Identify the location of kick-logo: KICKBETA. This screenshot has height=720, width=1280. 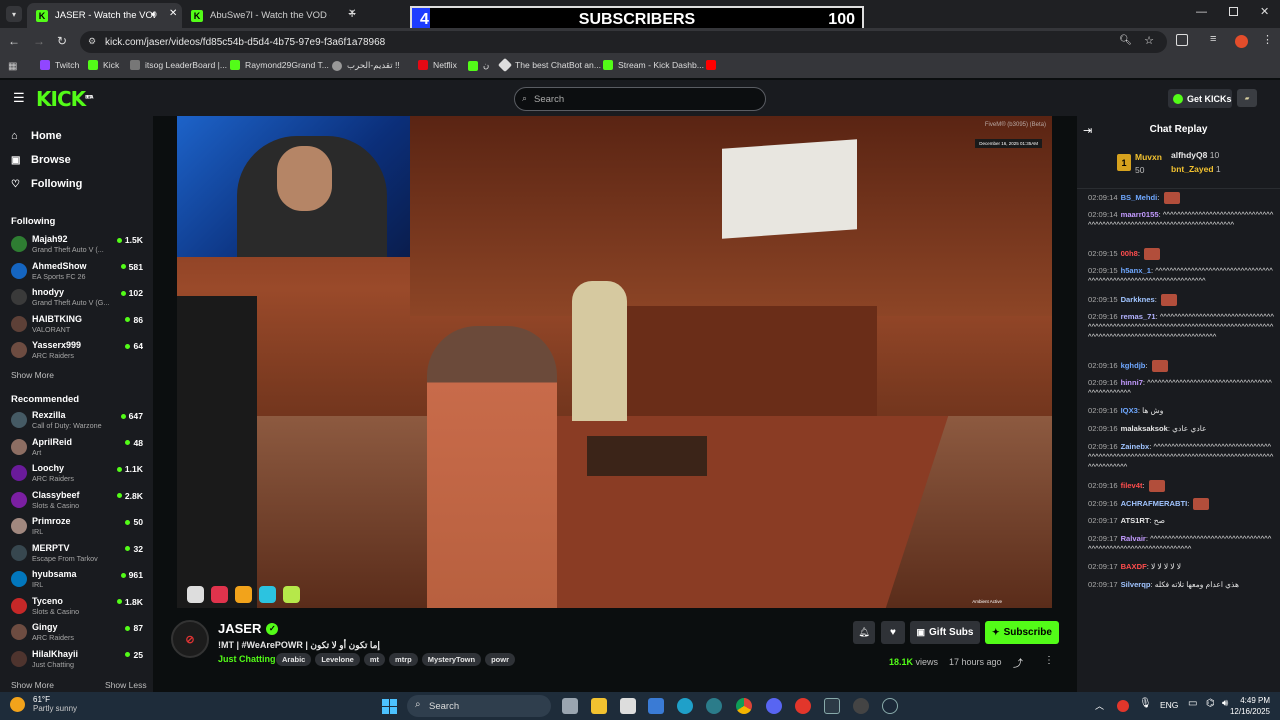
(64, 99).